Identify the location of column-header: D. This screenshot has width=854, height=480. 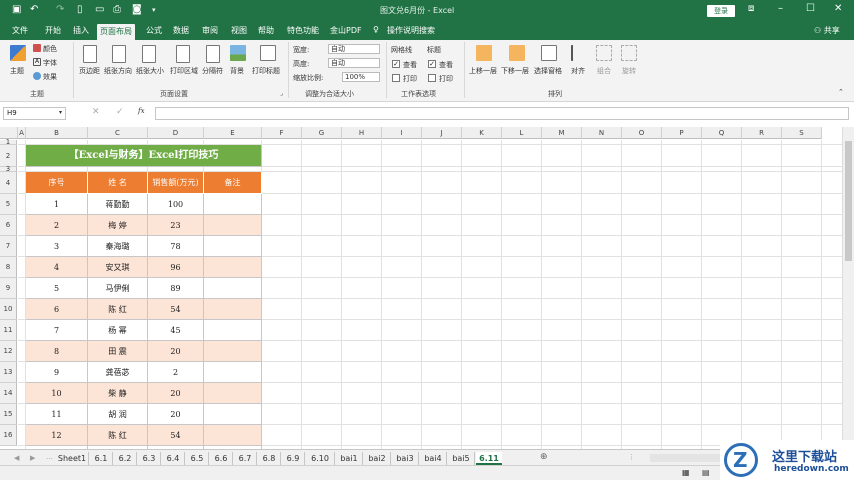
(176, 133).